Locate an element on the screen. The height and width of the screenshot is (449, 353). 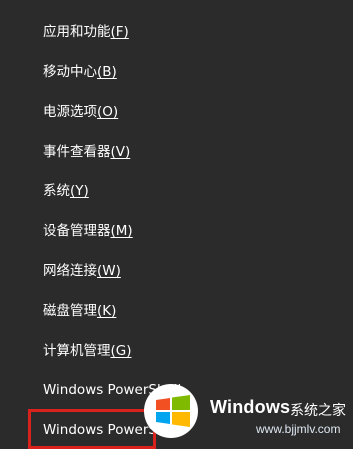
menu-item-accelerator: (K) is located at coordinates (107, 311).